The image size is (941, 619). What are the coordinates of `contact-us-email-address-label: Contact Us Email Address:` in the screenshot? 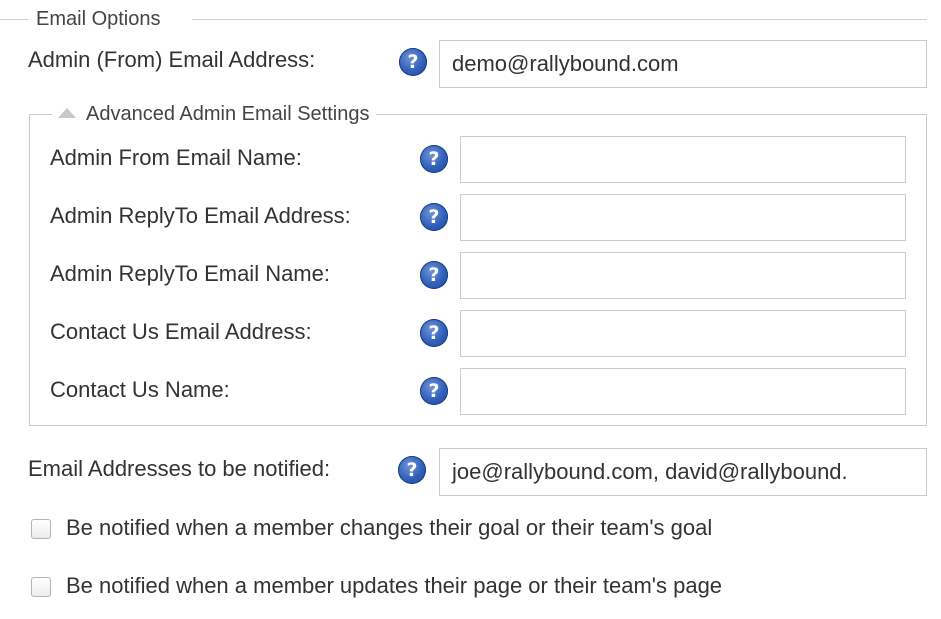 It's located at (181, 331).